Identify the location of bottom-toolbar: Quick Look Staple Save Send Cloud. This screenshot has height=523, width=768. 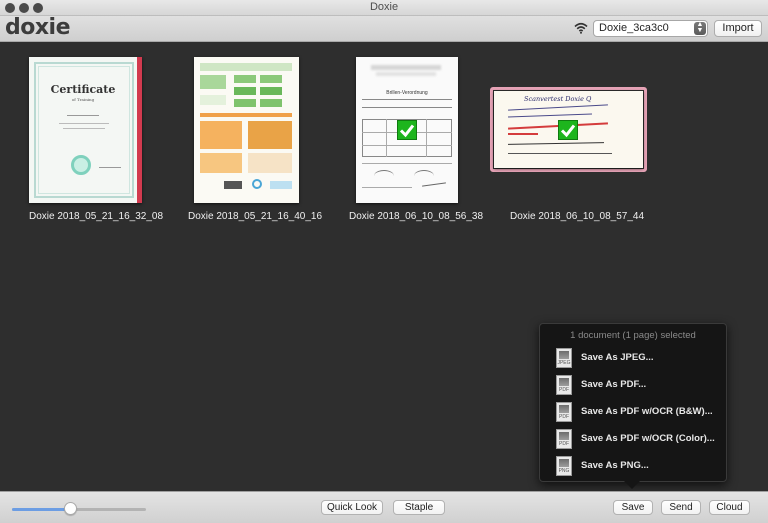
(384, 507).